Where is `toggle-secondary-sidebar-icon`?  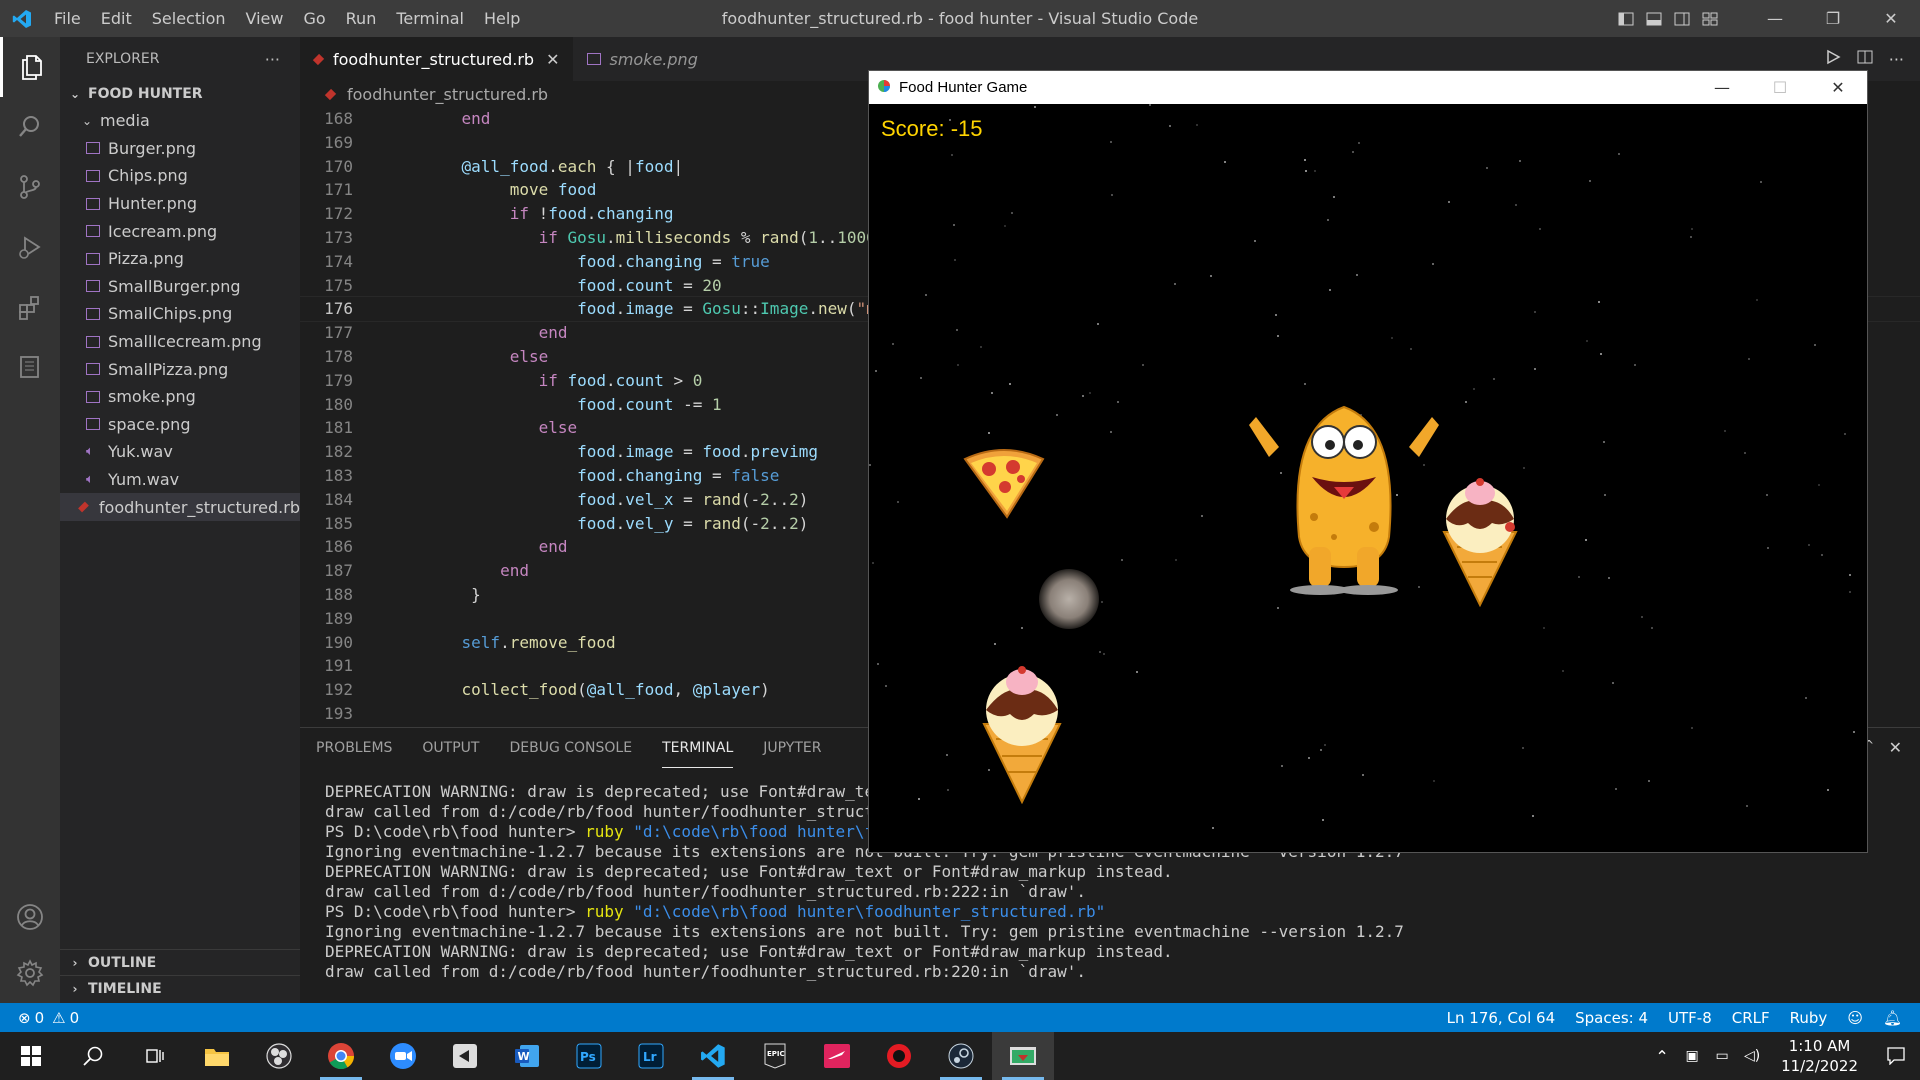
toggle-secondary-sidebar-icon is located at coordinates (1682, 18).